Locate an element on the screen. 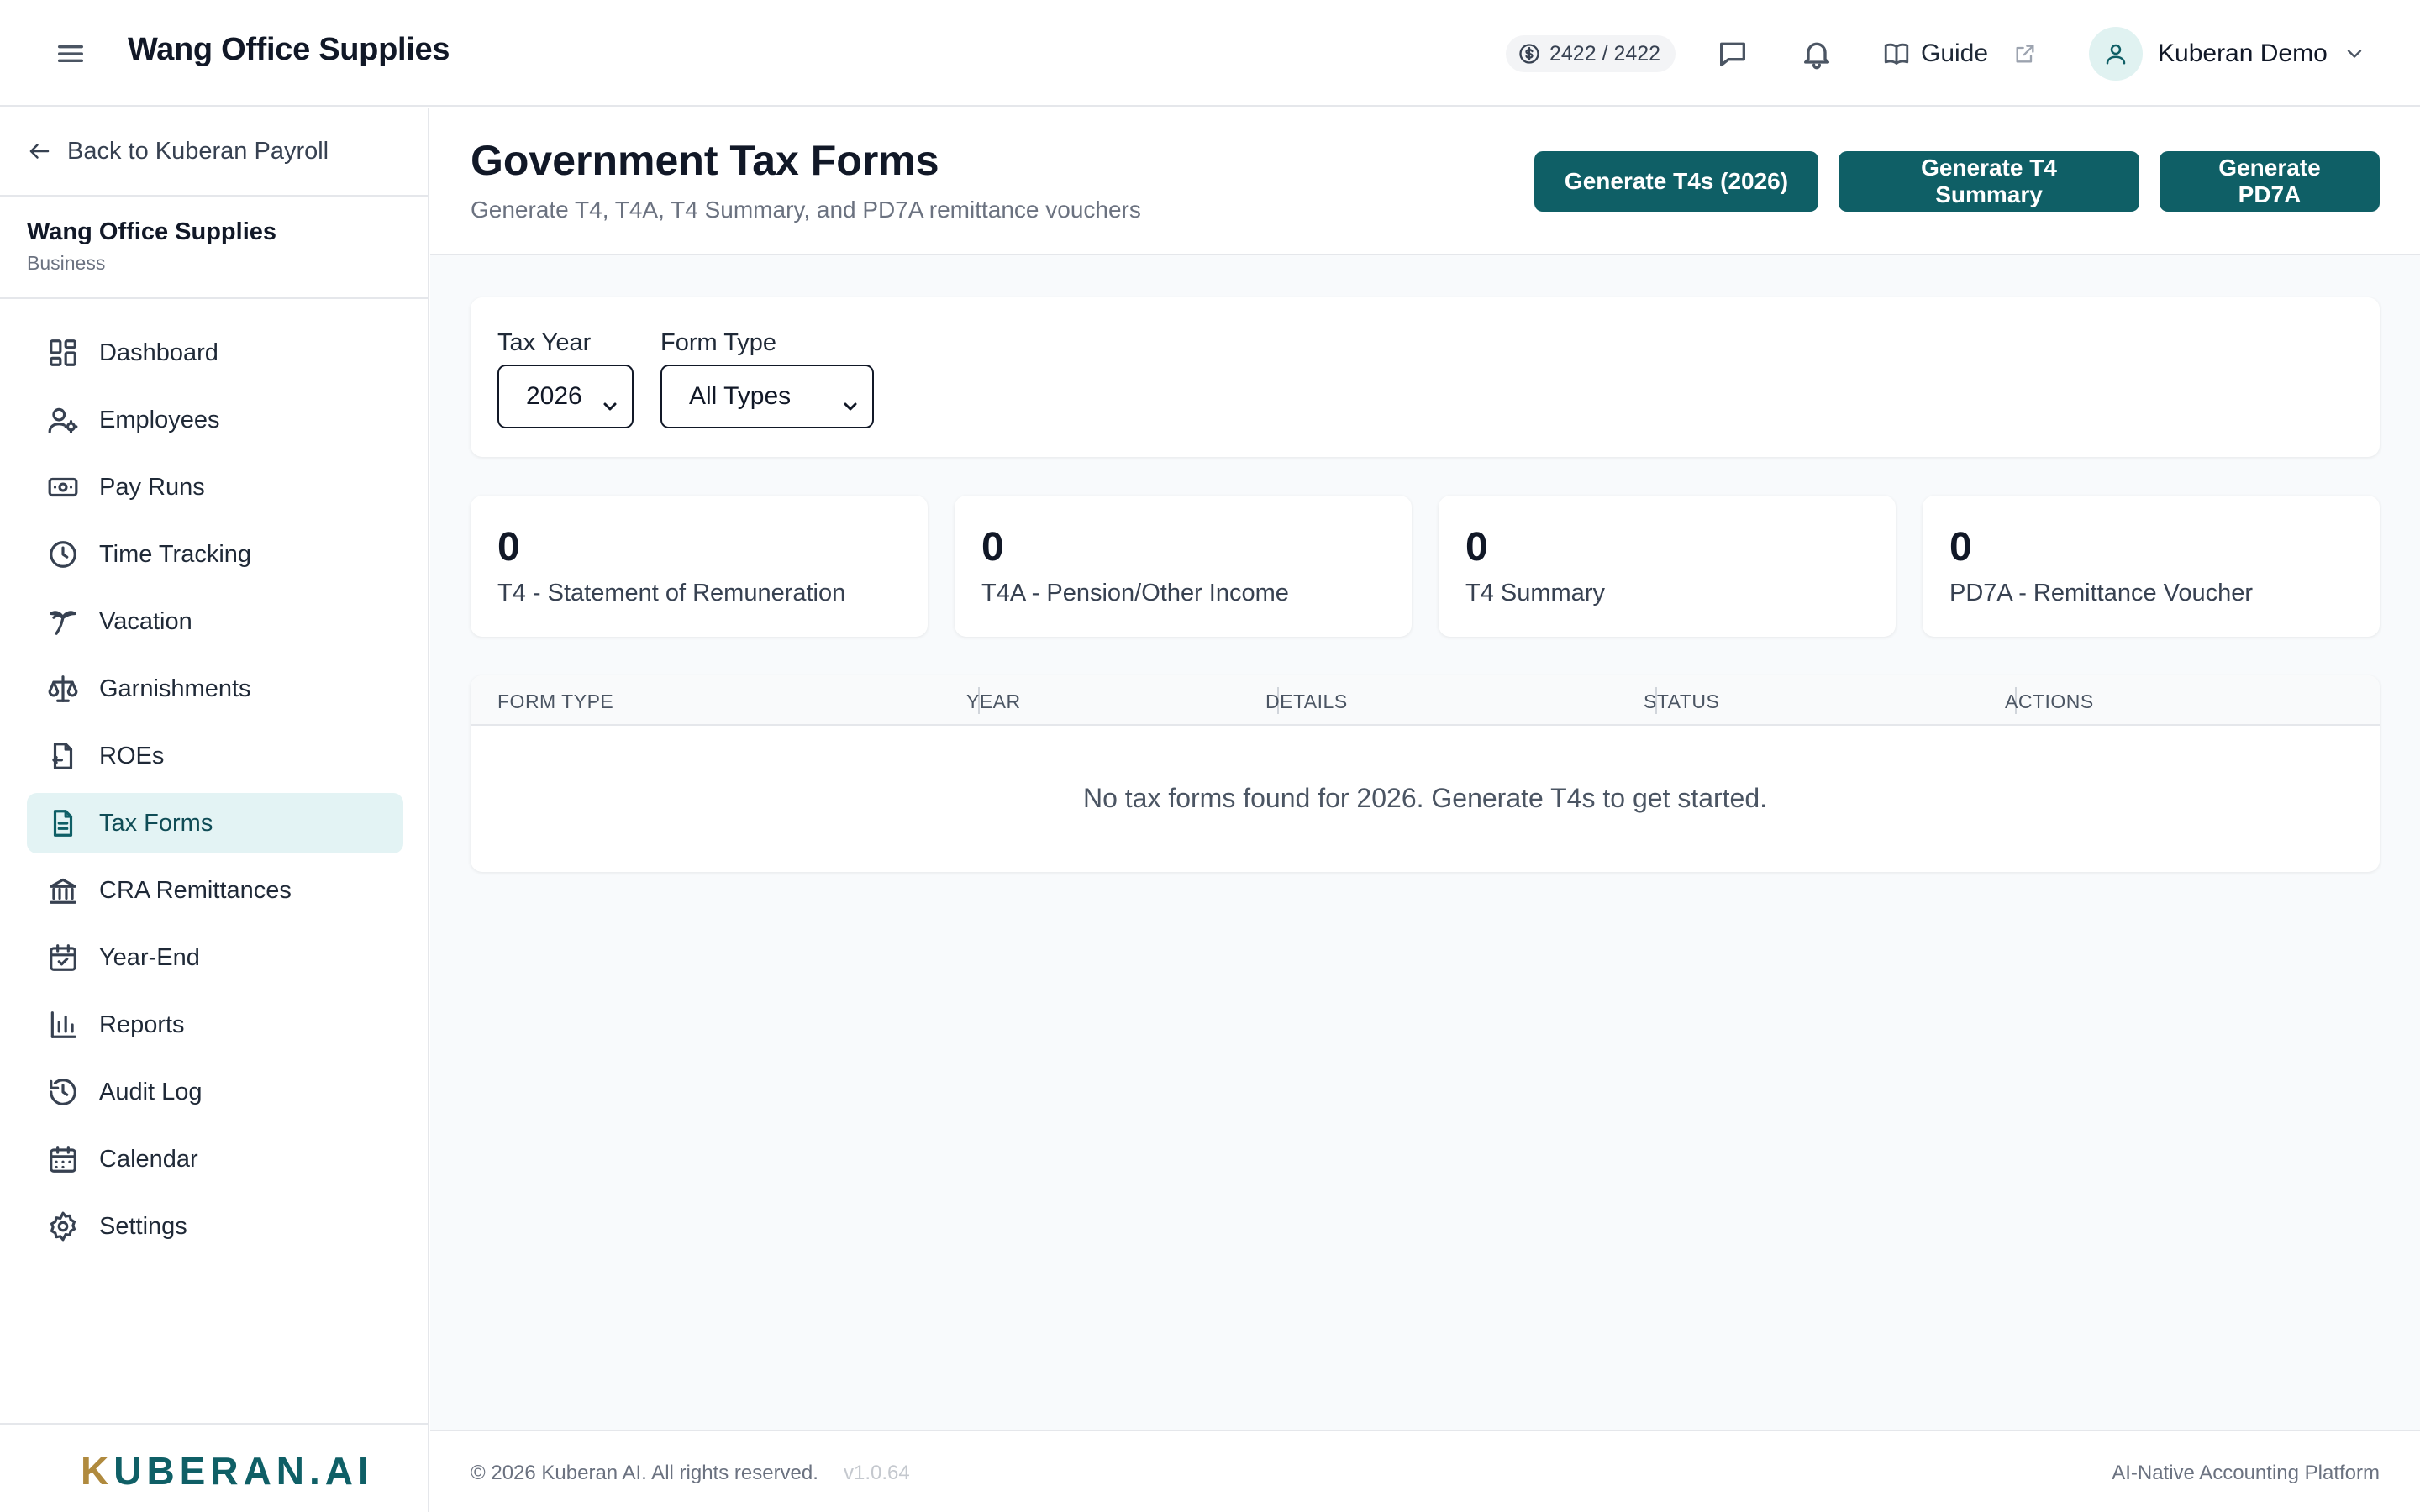 The height and width of the screenshot is (1512, 2420). bell-icon is located at coordinates (1816, 54).